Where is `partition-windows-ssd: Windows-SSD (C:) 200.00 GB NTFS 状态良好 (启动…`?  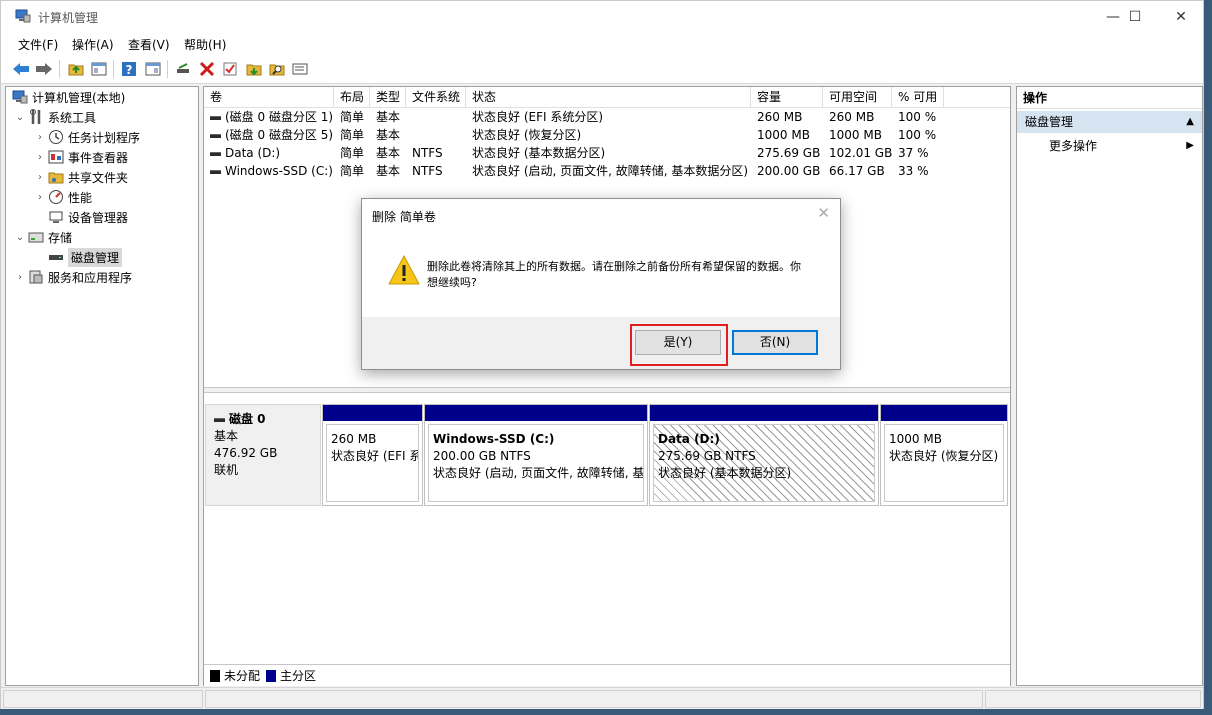
partition-windows-ssd: Windows-SSD (C:) 200.00 GB NTFS 状态良好 (启动… is located at coordinates (536, 455).